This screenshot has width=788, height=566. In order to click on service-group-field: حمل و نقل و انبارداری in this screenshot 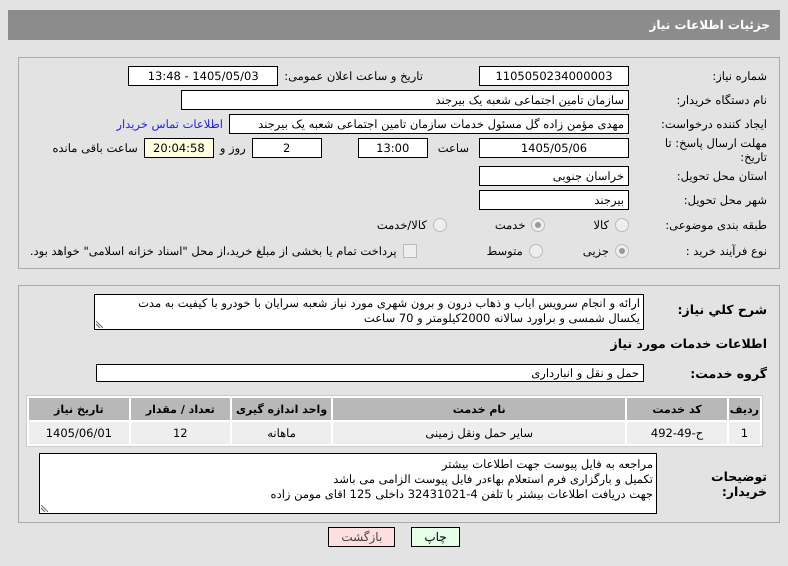, I will do `click(370, 373)`.